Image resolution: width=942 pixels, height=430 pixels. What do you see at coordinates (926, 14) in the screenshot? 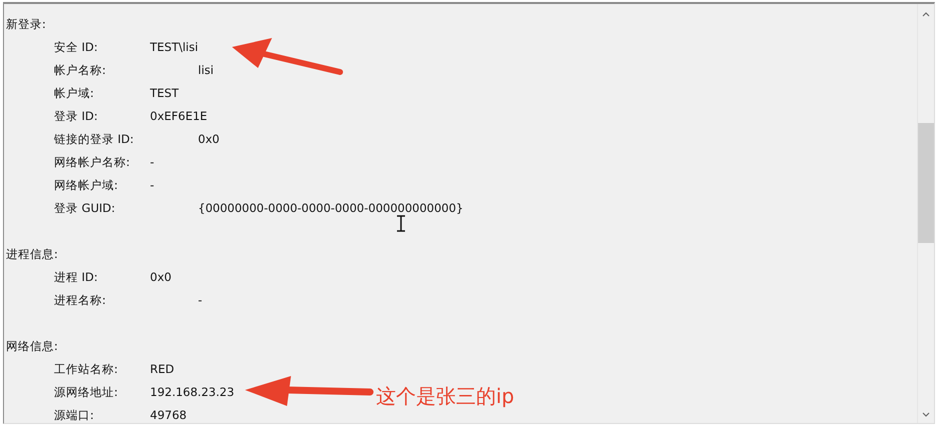
I see `scroll-up-icon` at bounding box center [926, 14].